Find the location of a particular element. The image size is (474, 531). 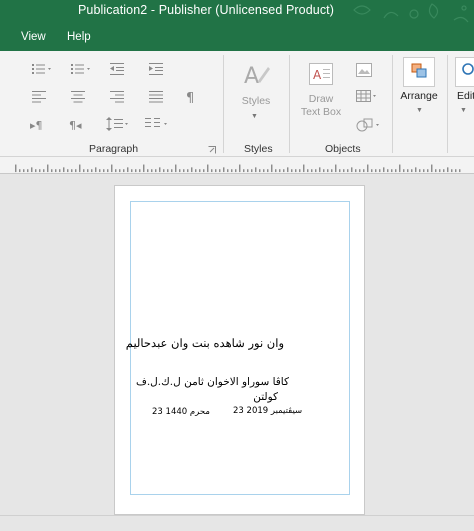

draw-text-box-icon: A is located at coordinates (321, 74).